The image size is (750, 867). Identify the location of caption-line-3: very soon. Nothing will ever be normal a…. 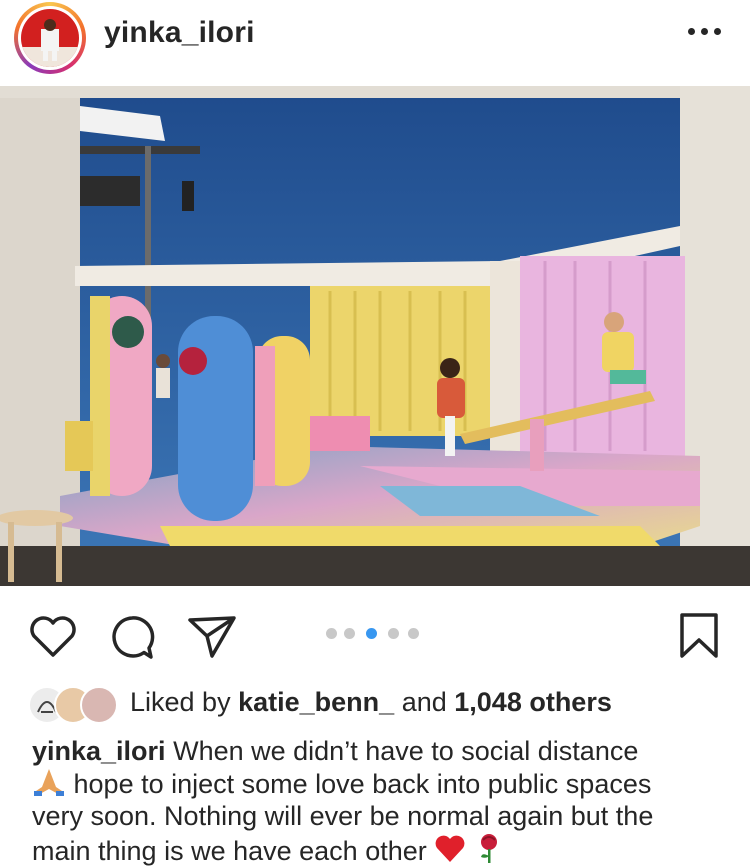
(343, 816).